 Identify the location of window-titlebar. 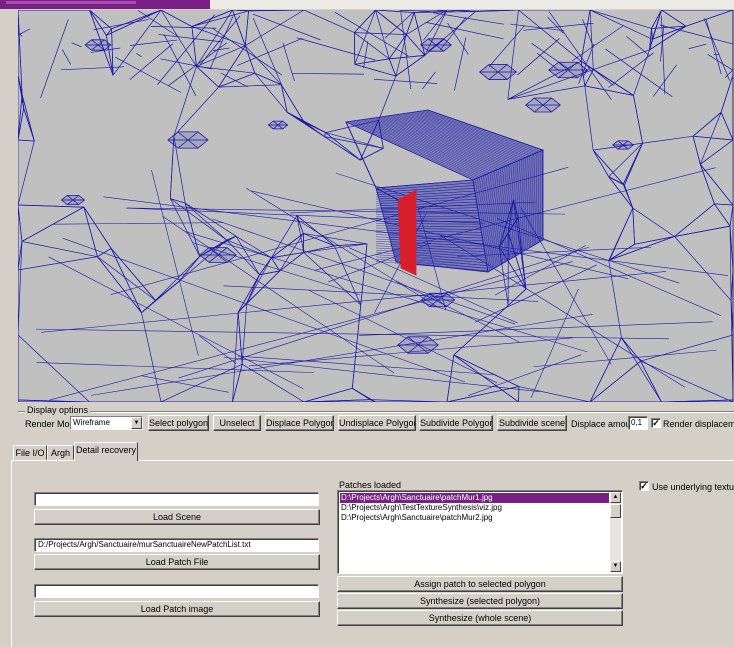
(367, 4).